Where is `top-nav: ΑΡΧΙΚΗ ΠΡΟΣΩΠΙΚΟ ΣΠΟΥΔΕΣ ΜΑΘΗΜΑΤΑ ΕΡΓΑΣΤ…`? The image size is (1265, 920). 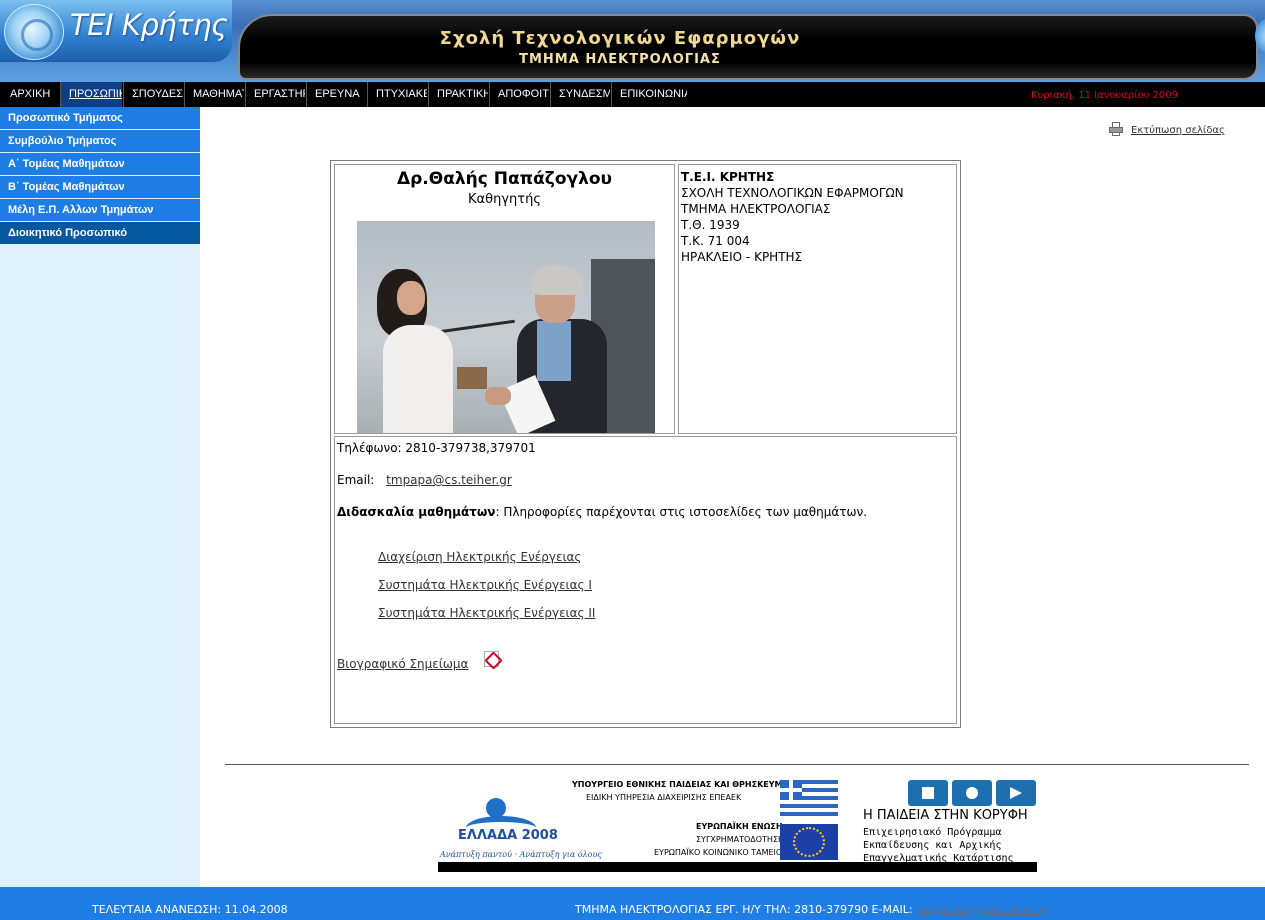
top-nav: ΑΡΧΙΚΗ ΠΡΟΣΩΠΙΚΟ ΣΠΟΥΔΕΣ ΜΑΘΗΜΑΤΑ ΕΡΓΑΣΤ… is located at coordinates (632, 94).